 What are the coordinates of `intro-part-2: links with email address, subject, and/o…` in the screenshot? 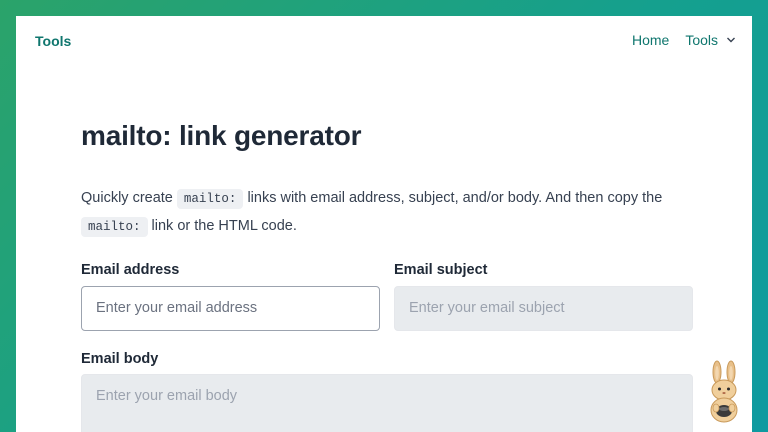 It's located at (453, 198).